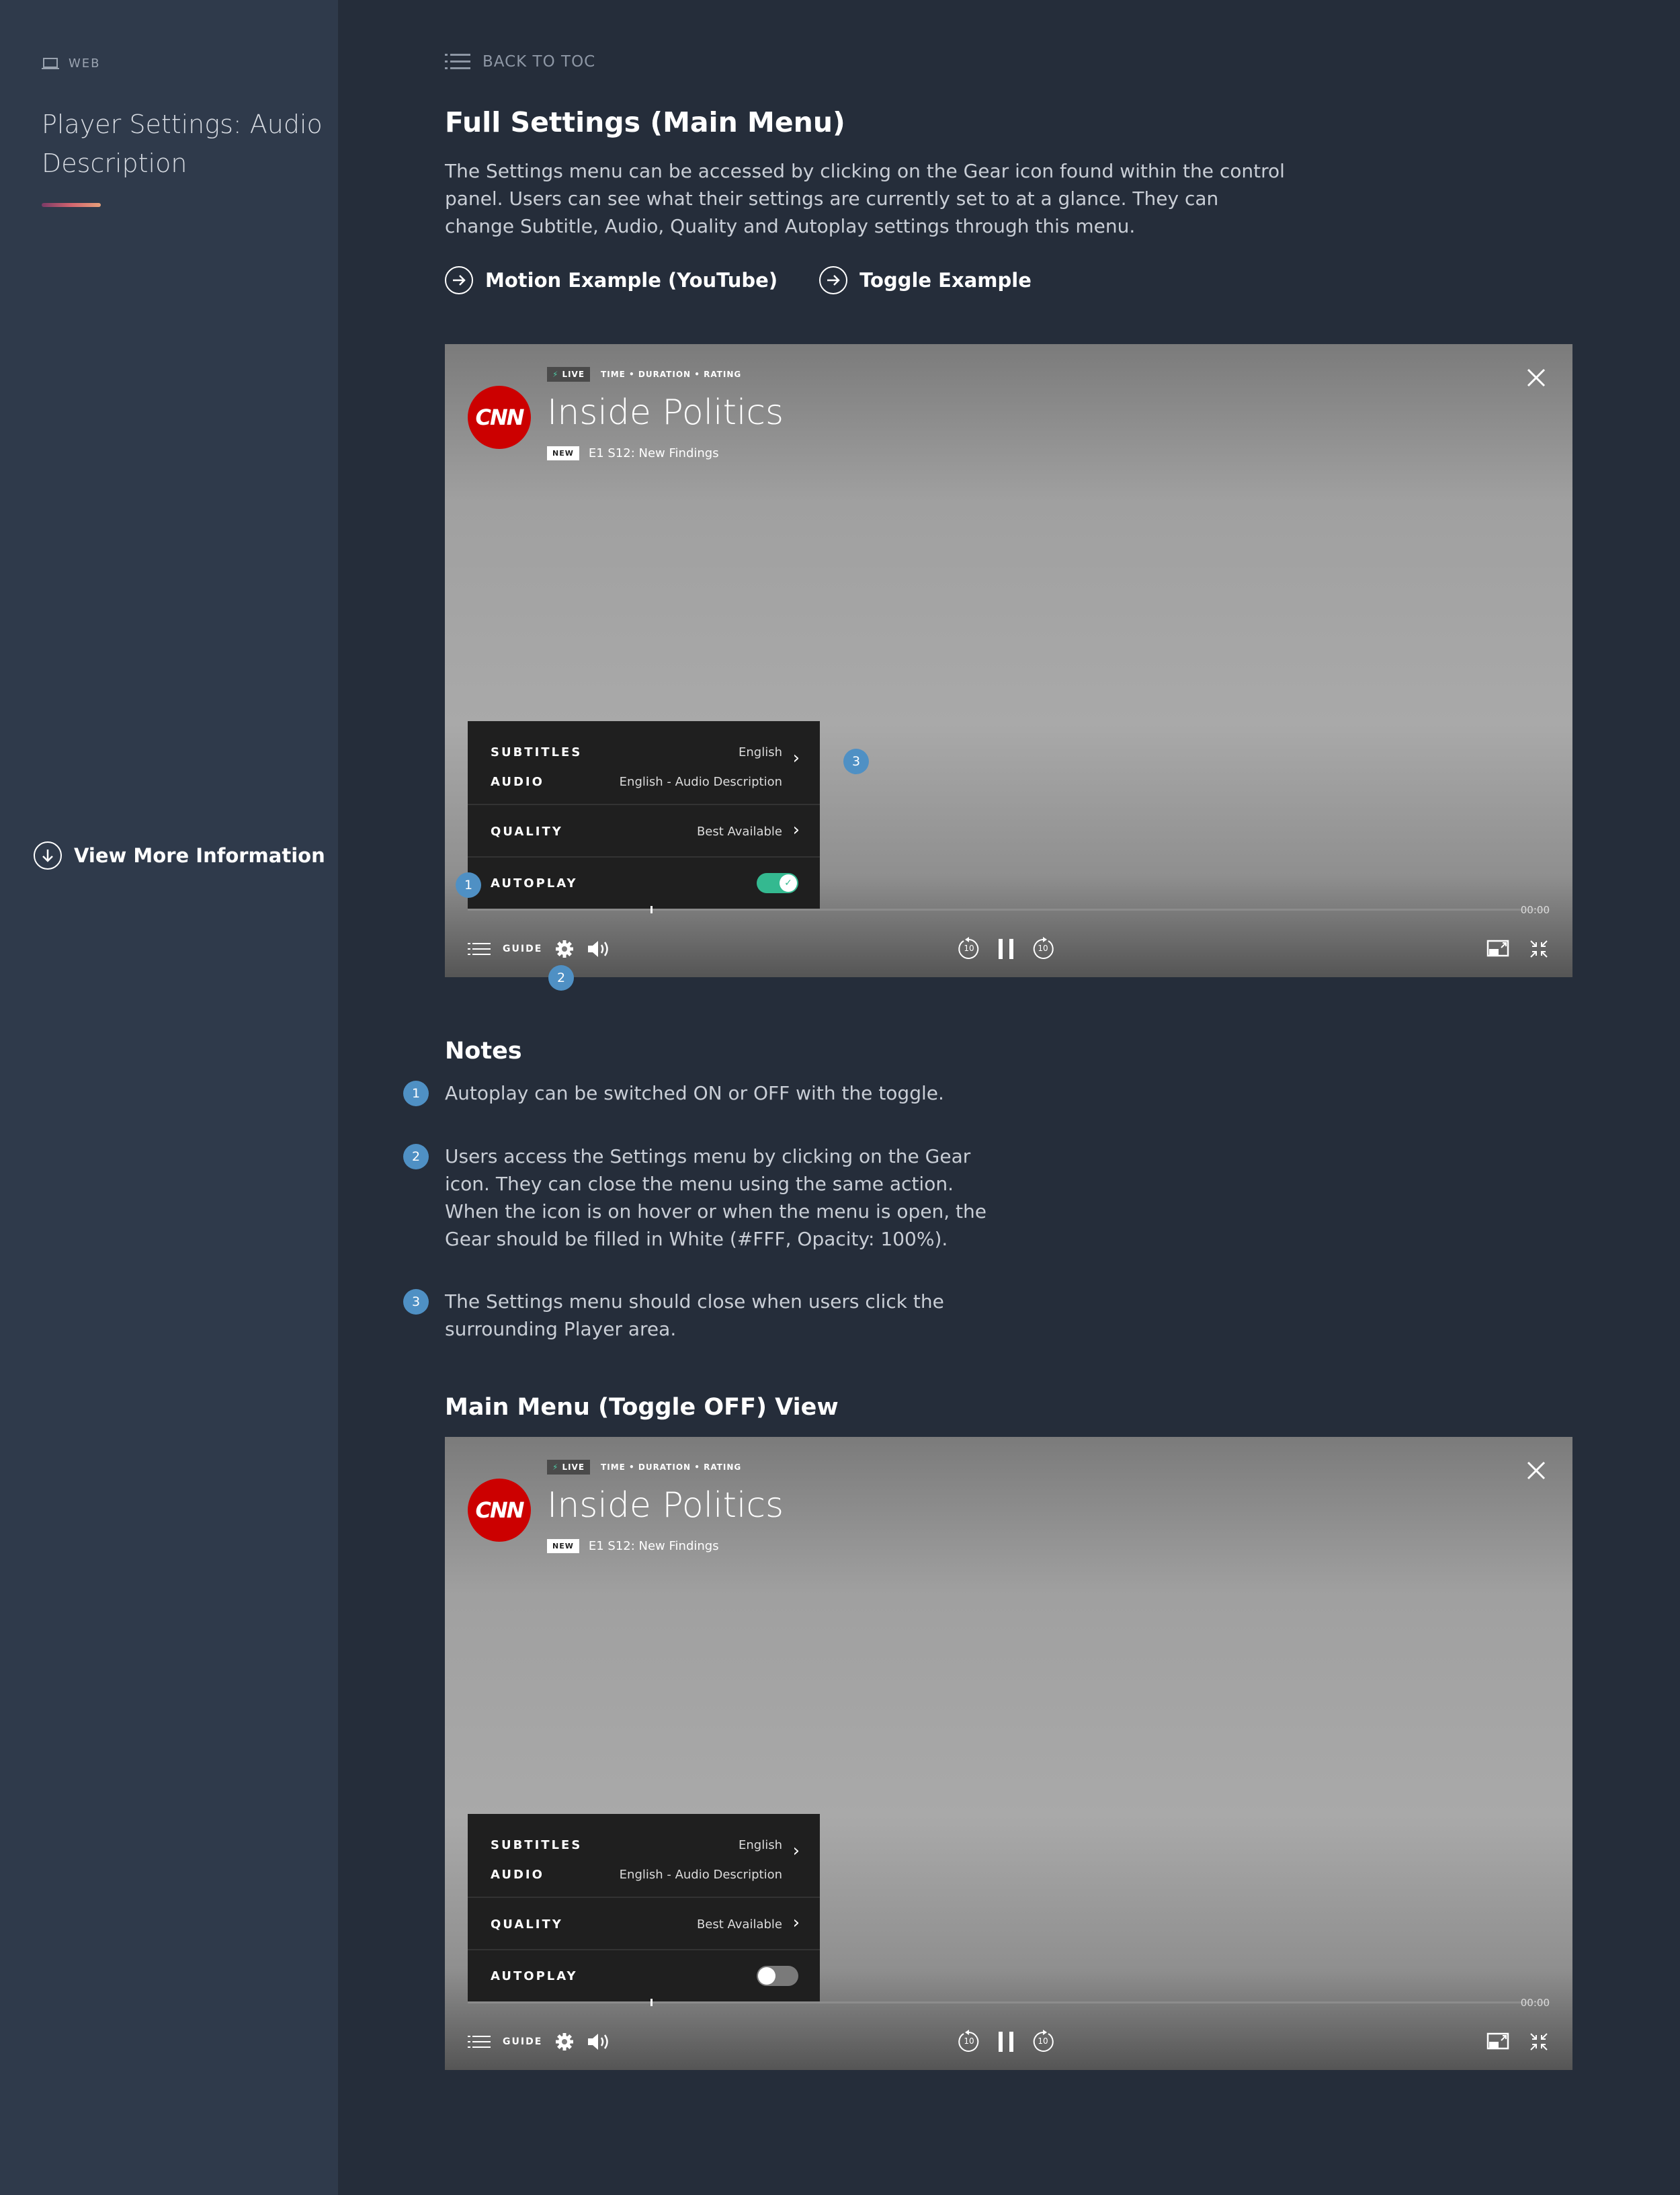 This screenshot has width=1680, height=2195. What do you see at coordinates (788, 883) in the screenshot?
I see `check-icon: ✓` at bounding box center [788, 883].